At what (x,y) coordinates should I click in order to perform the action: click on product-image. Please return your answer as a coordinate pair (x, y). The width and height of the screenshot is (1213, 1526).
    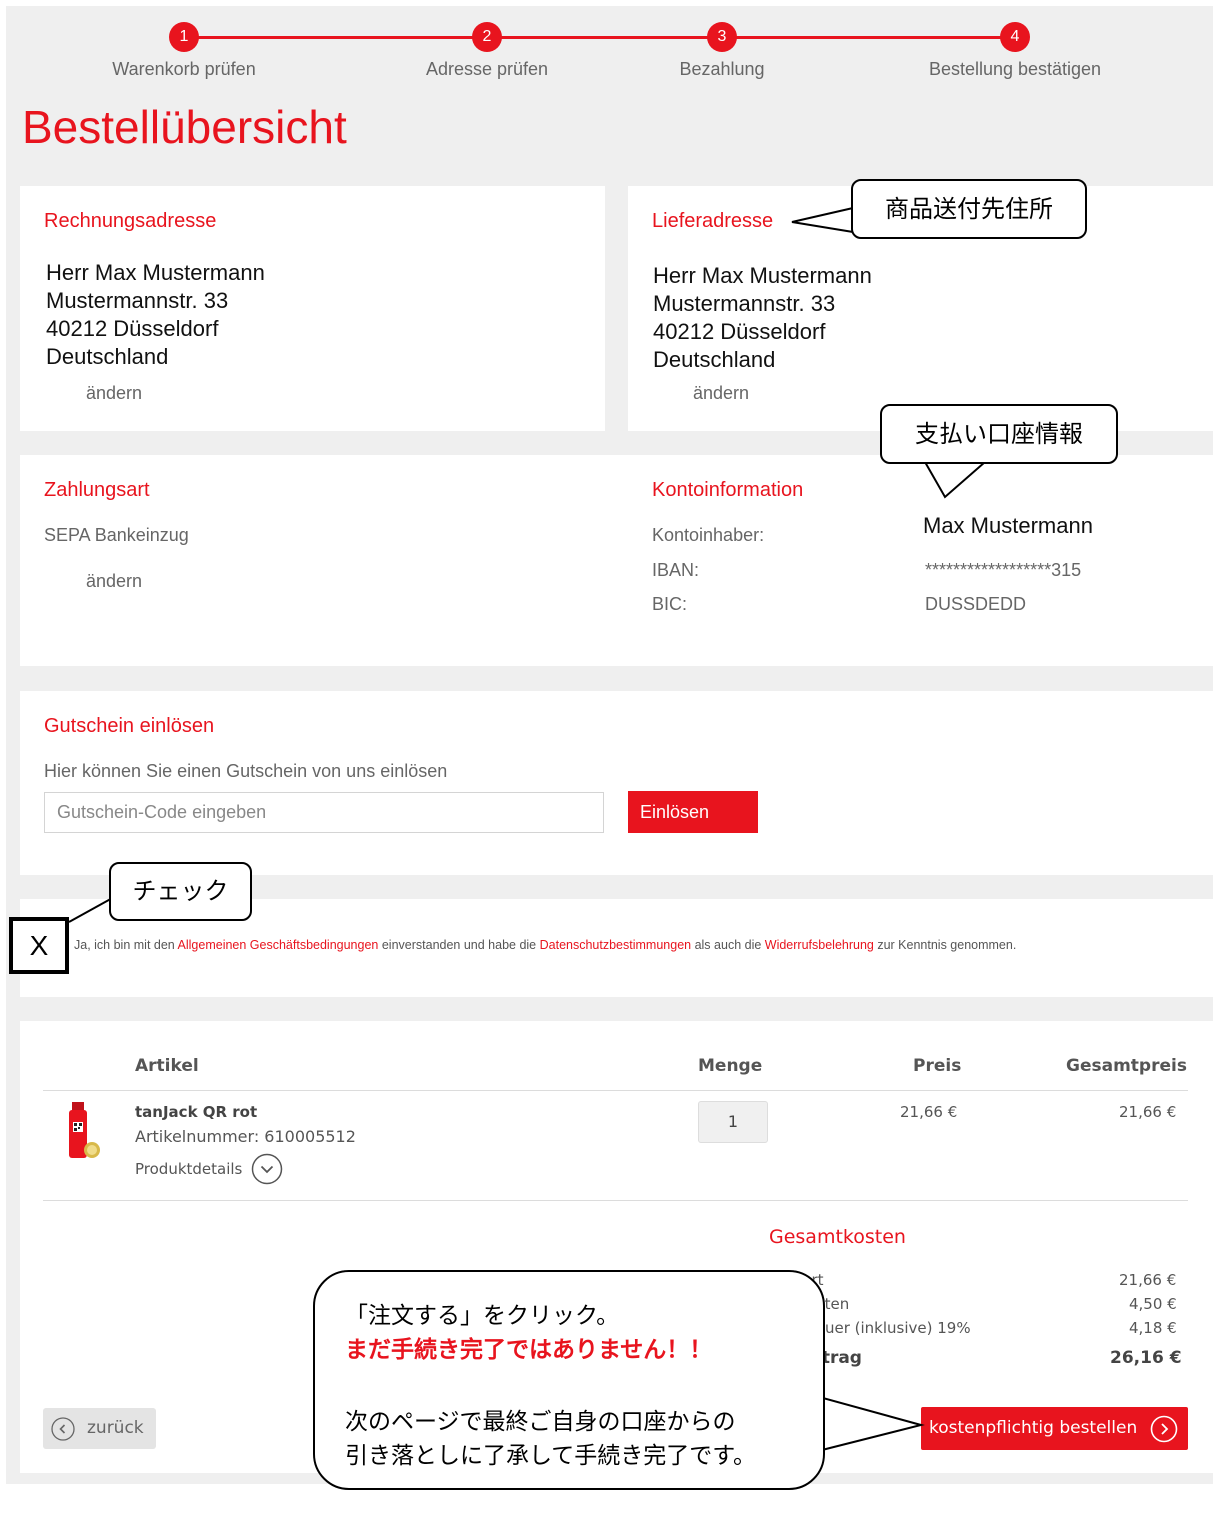
    Looking at the image, I should click on (84, 1130).